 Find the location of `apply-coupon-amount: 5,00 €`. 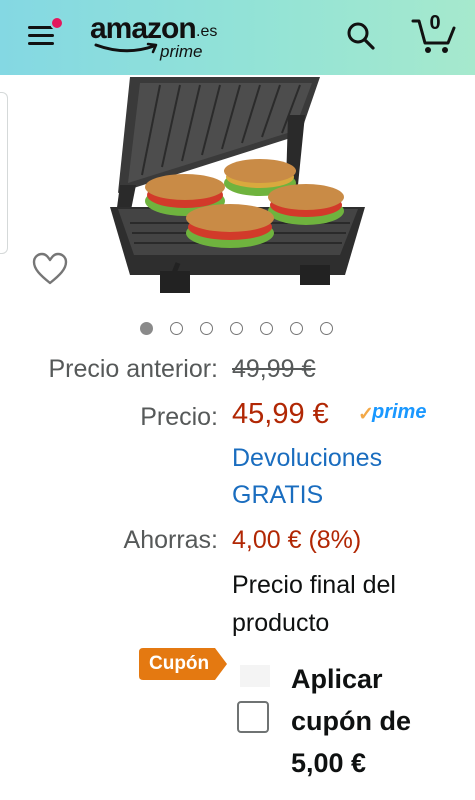

apply-coupon-amount: 5,00 € is located at coordinates (329, 763).